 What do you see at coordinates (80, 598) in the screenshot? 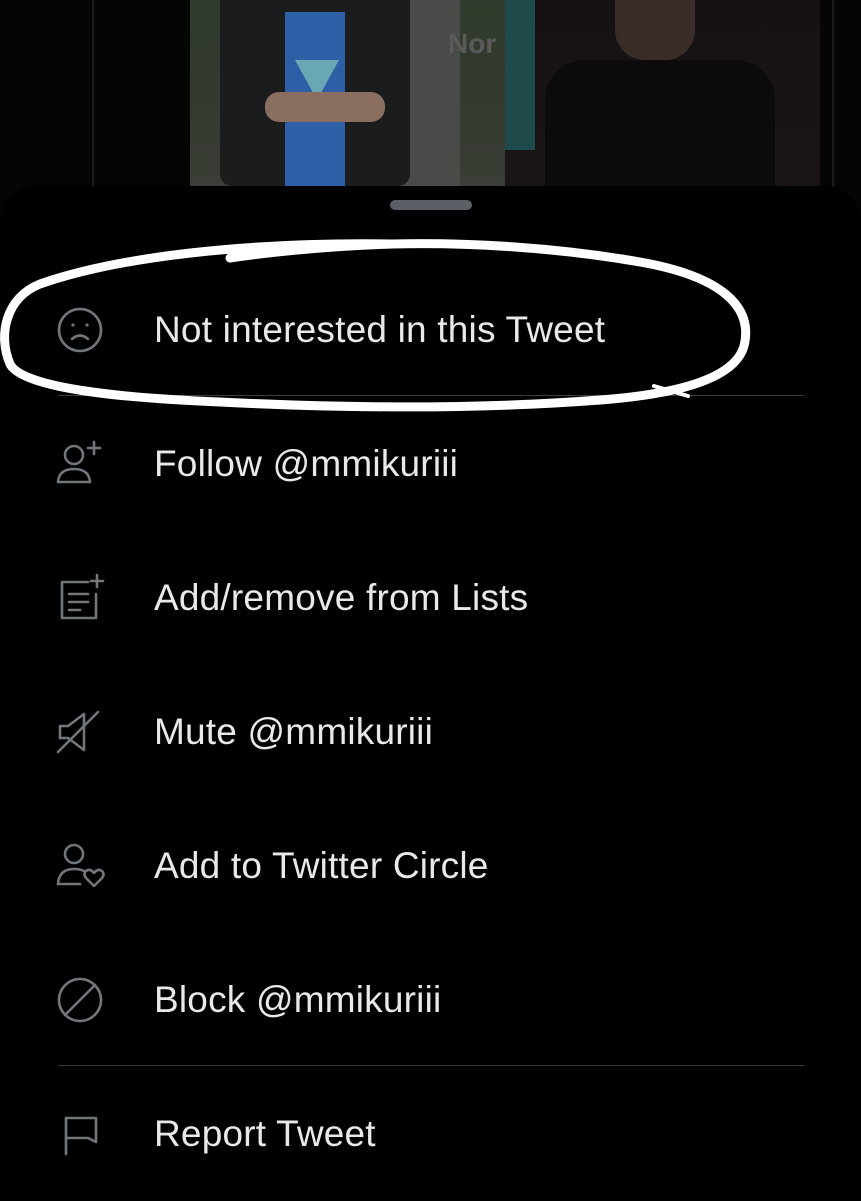
I see `add-list-icon` at bounding box center [80, 598].